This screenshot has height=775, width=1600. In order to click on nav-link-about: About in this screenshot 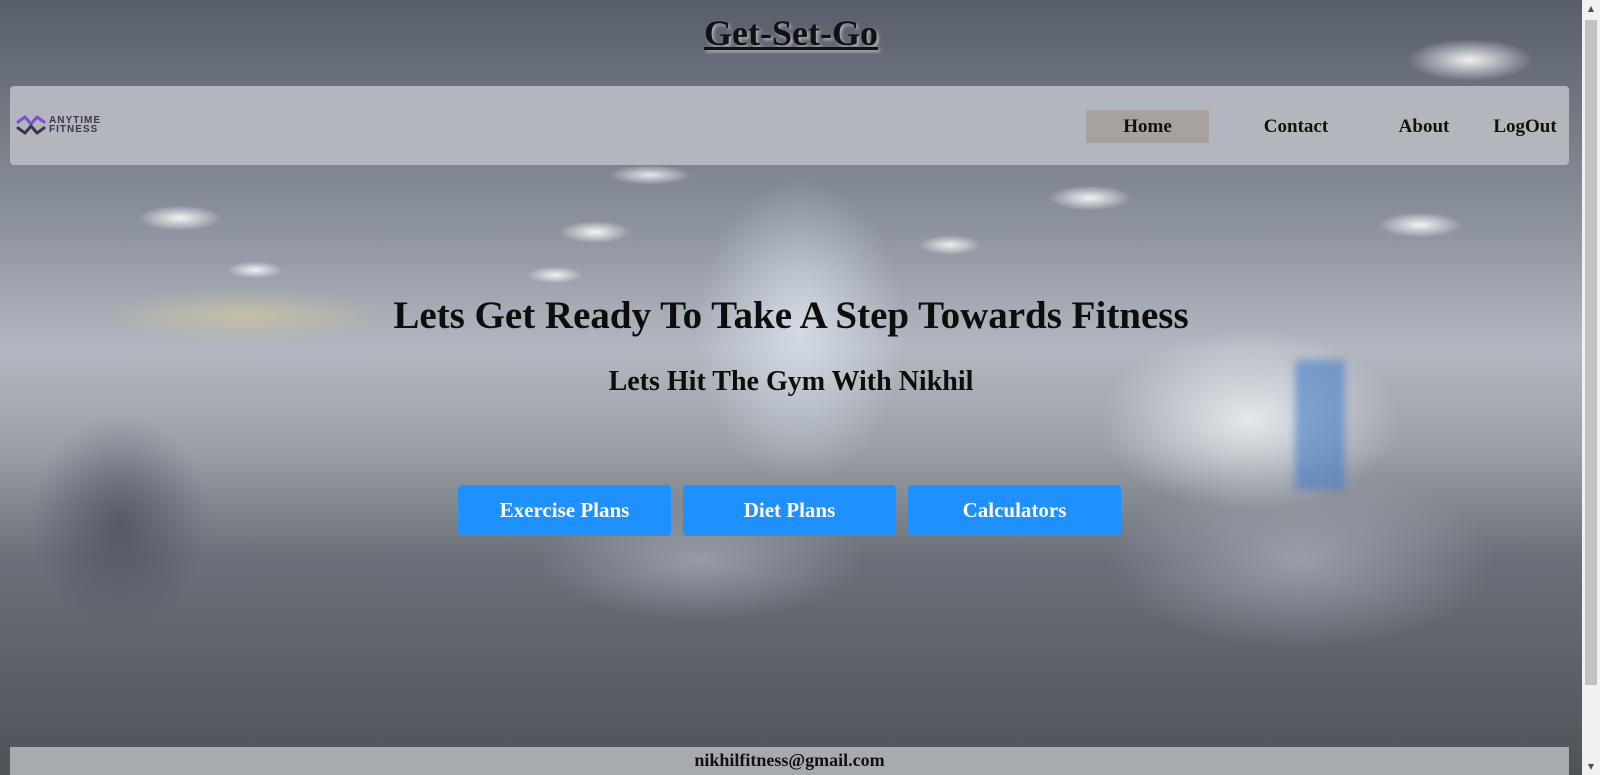, I will do `click(1424, 126)`.